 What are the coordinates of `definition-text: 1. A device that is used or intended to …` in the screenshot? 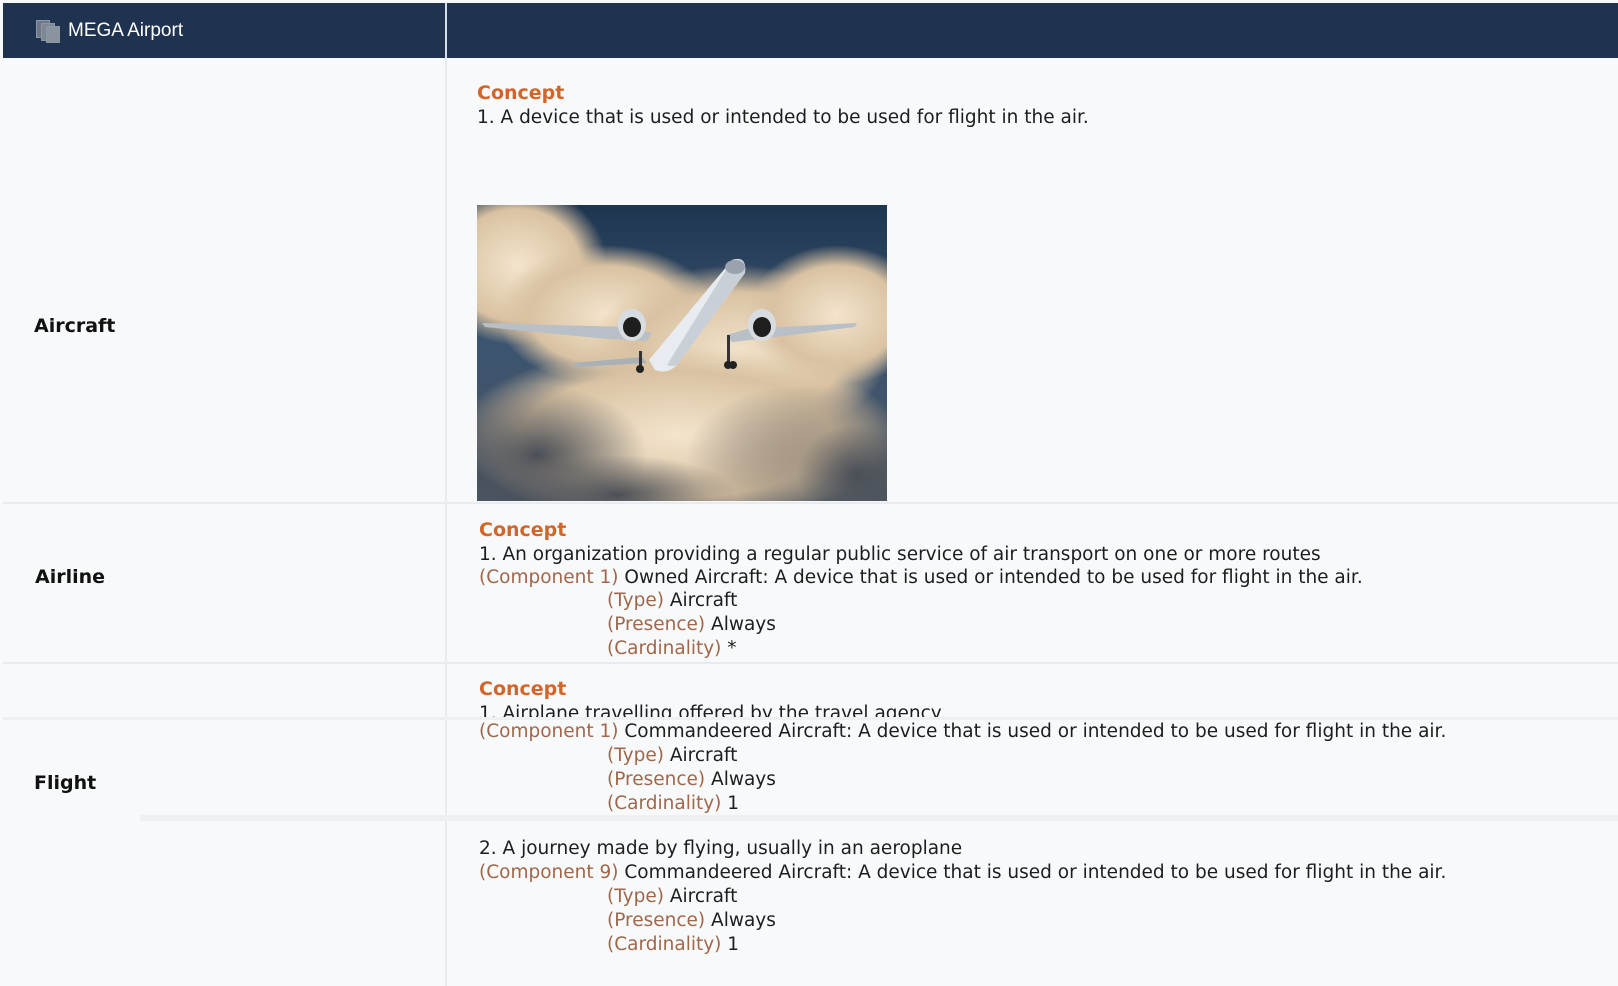 It's located at (783, 117).